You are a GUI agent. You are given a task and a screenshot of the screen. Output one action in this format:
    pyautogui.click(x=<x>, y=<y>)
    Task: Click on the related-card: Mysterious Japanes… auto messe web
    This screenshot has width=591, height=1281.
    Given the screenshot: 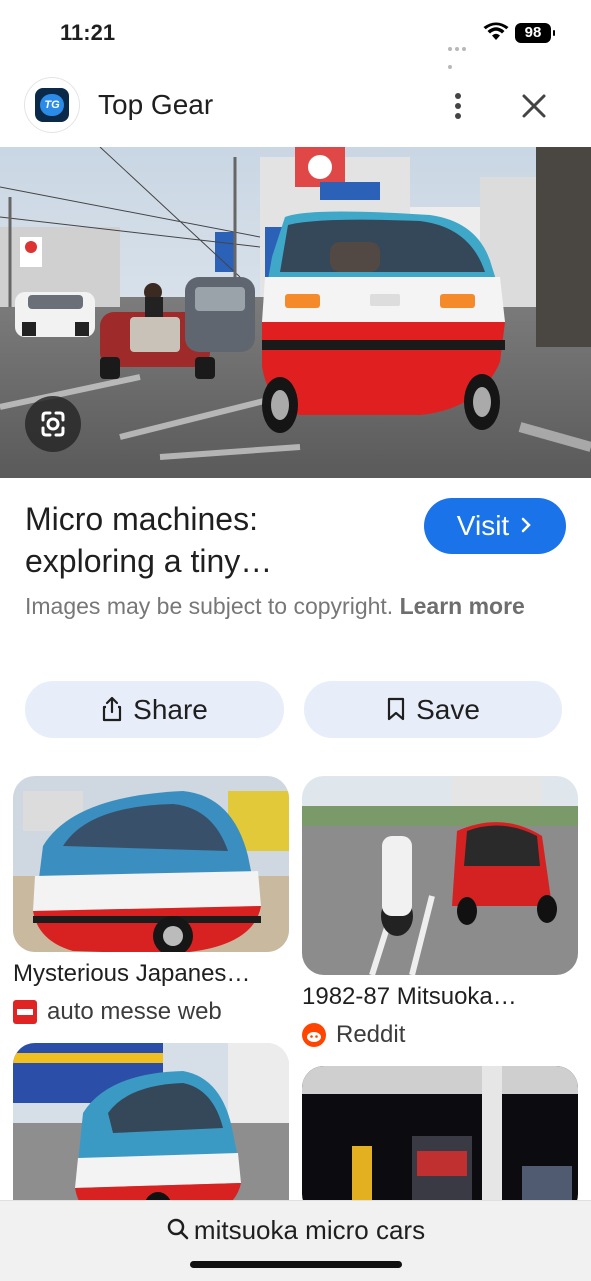 What is the action you would take?
    pyautogui.click(x=151, y=901)
    